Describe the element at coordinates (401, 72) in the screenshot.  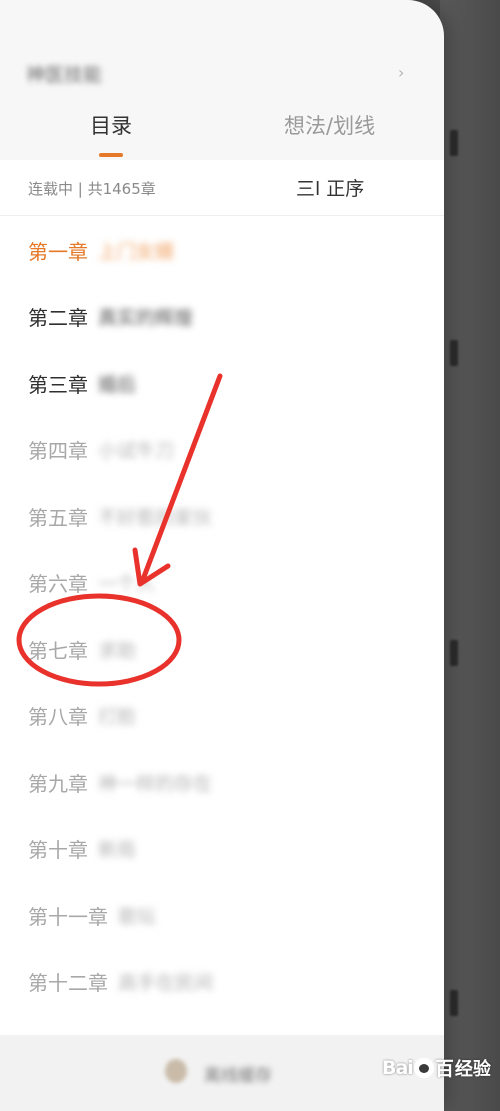
I see `chevron-right-icon: ›` at that location.